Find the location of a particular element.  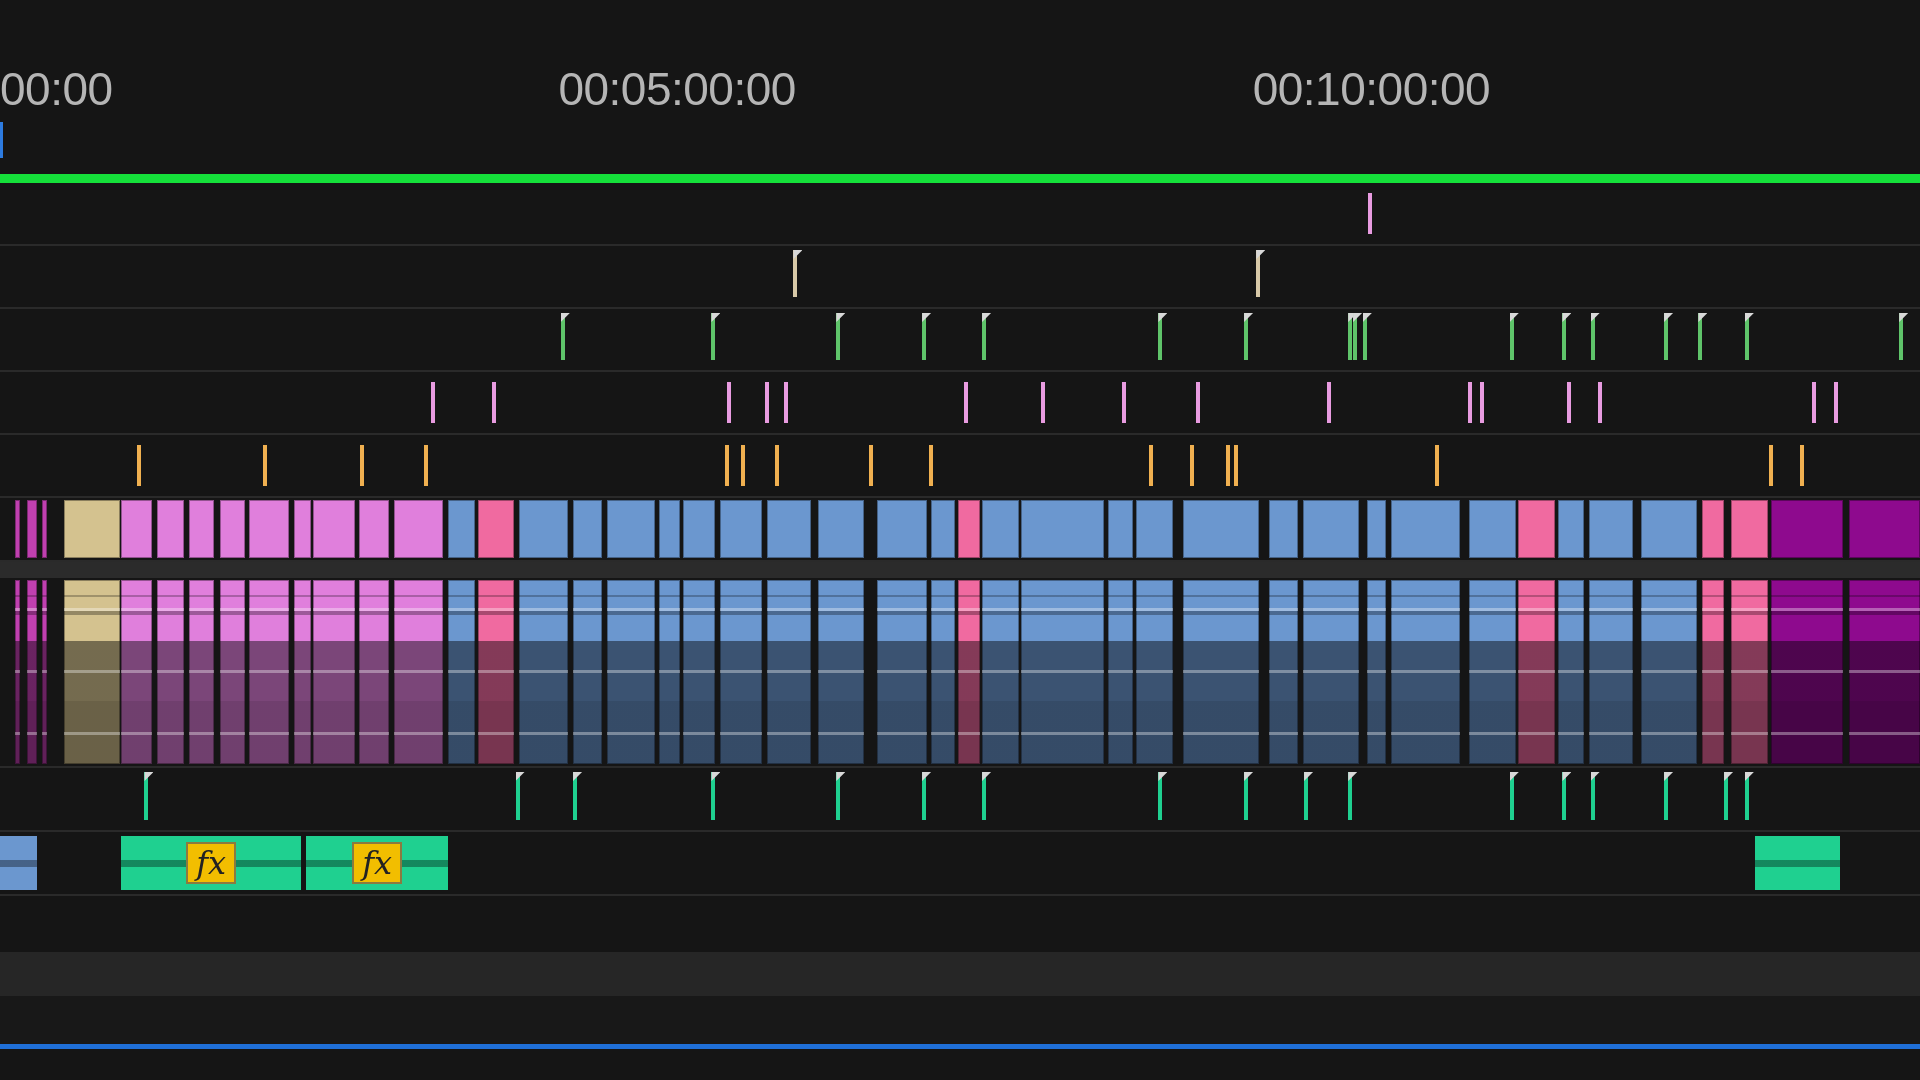

playhead-marker is located at coordinates (1, 140).